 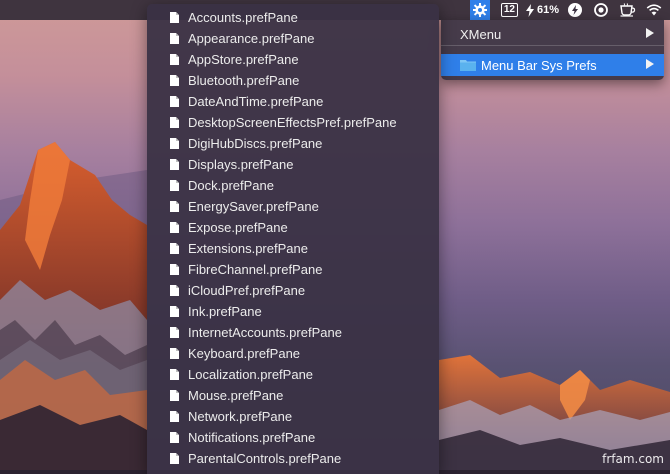 I want to click on menu-item-menu-bar-sys-prefs: Menu Bar Sys Prefs, so click(x=552, y=65).